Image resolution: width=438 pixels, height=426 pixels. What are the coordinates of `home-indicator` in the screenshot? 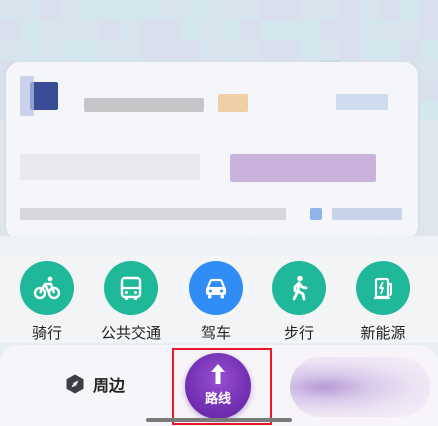 It's located at (219, 420).